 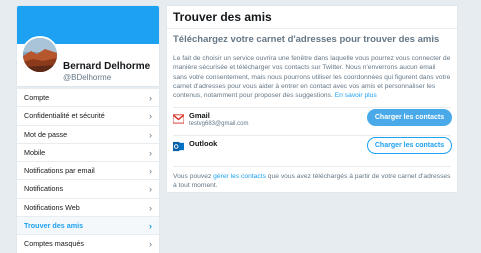 I want to click on menu-item-password: Mot de passe ›, so click(x=88, y=133).